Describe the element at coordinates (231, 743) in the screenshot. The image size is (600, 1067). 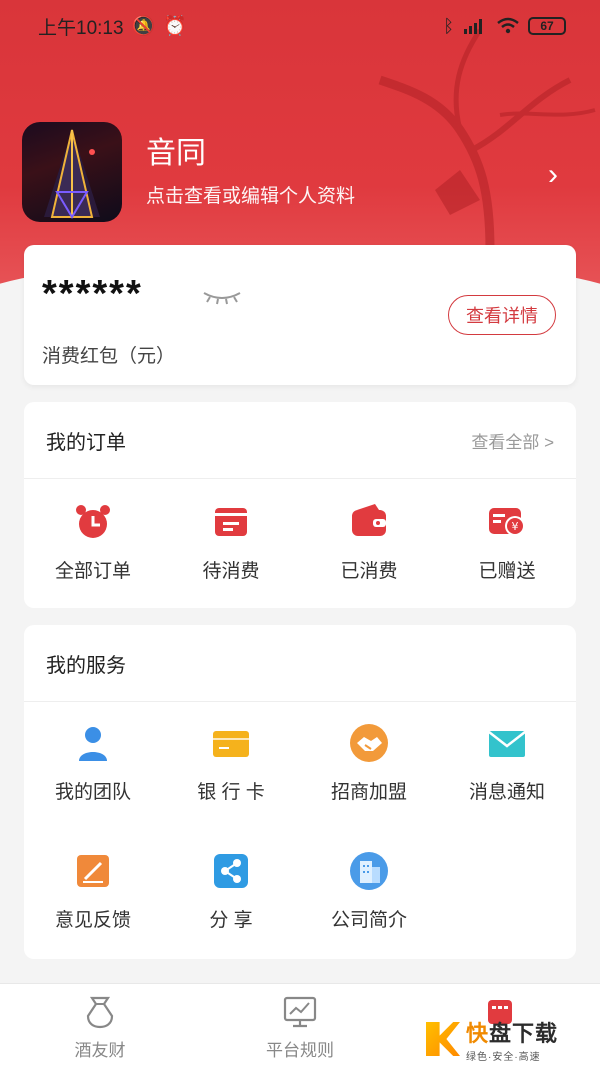
I see `bank-card-icon` at that location.